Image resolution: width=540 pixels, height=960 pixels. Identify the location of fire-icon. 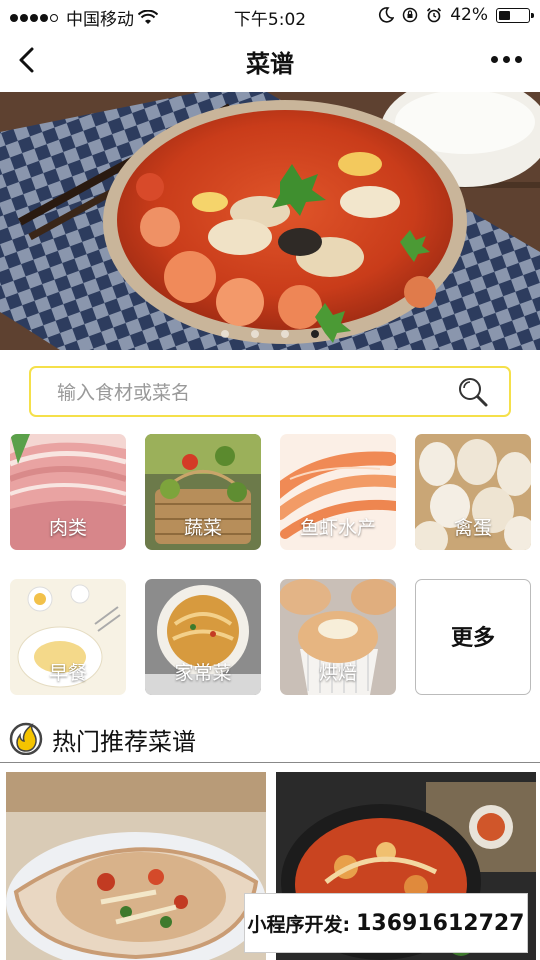
(26, 738).